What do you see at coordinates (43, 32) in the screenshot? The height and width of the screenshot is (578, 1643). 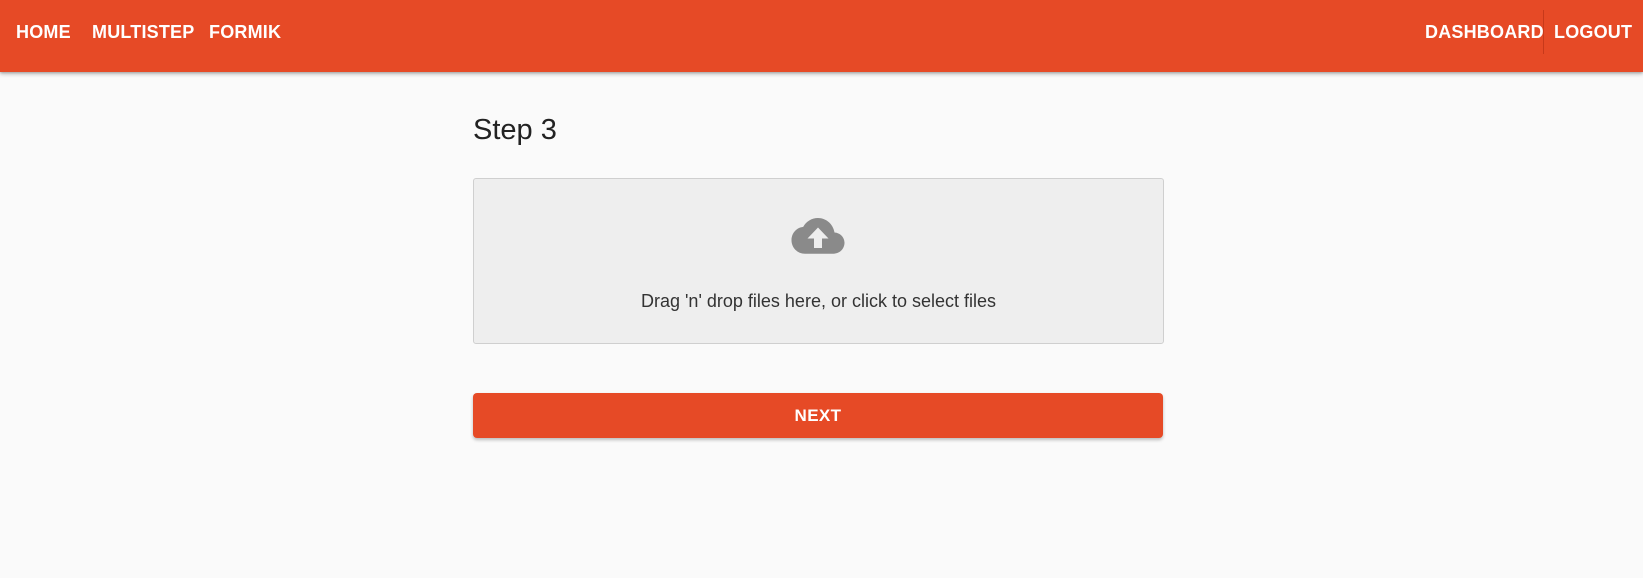 I see `nav-home-link: HOME` at bounding box center [43, 32].